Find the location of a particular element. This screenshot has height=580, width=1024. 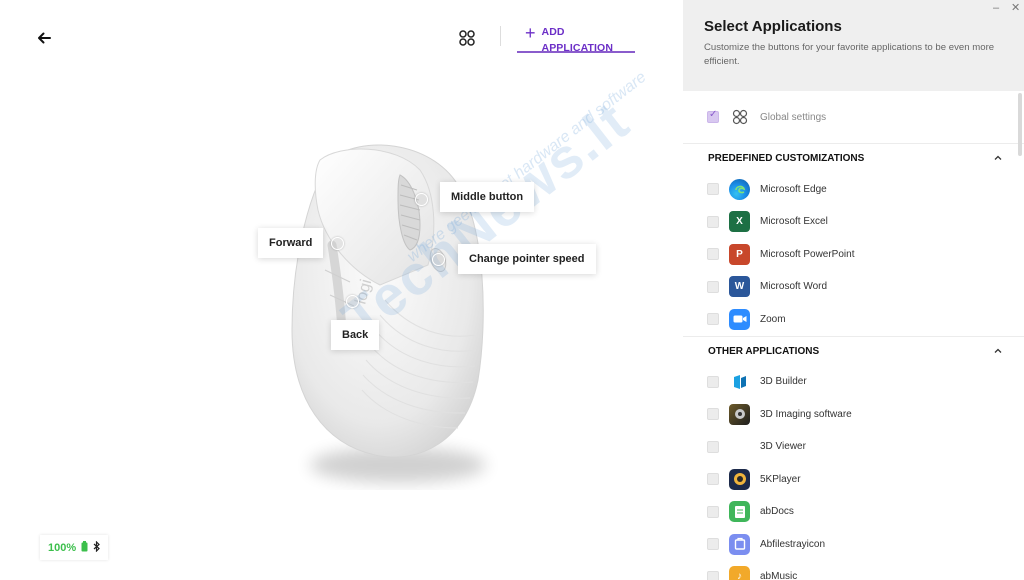

middle-button-callout: Middle button is located at coordinates (487, 197).